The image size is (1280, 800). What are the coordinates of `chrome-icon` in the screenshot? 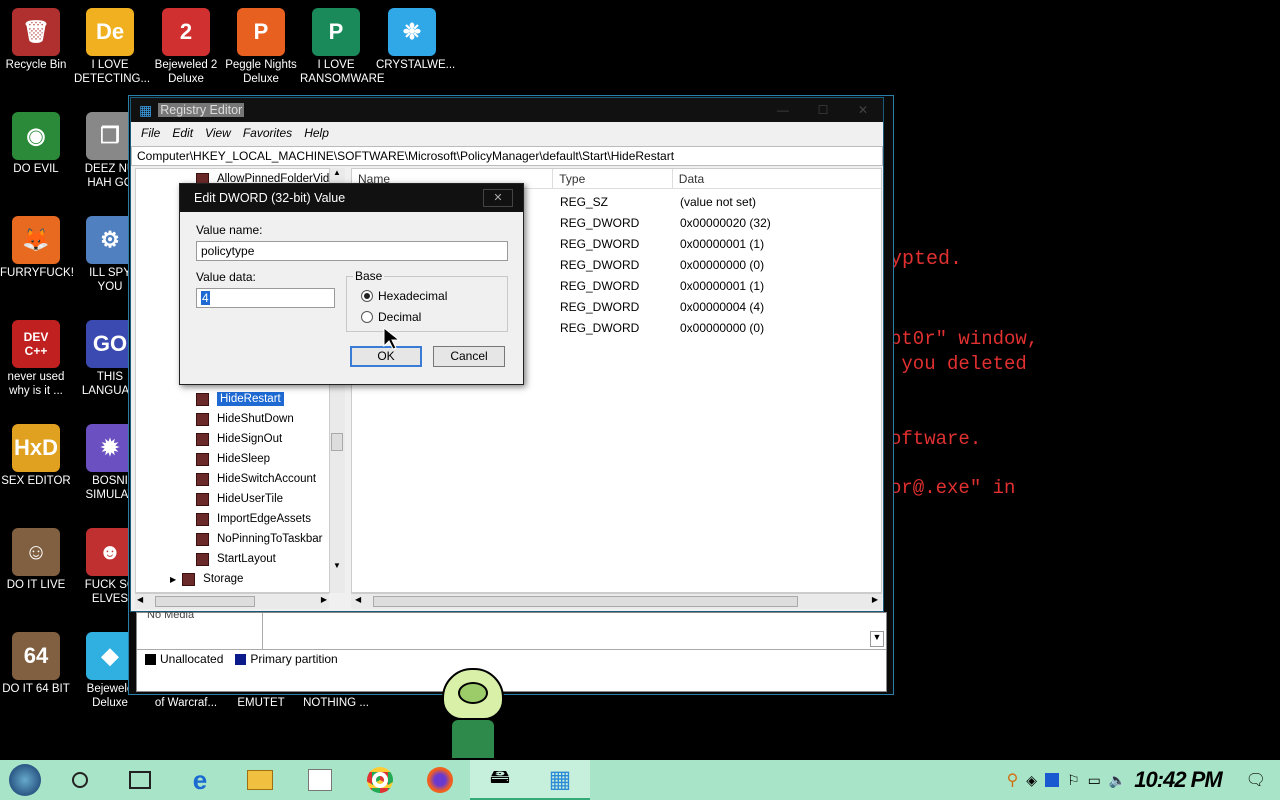 It's located at (380, 780).